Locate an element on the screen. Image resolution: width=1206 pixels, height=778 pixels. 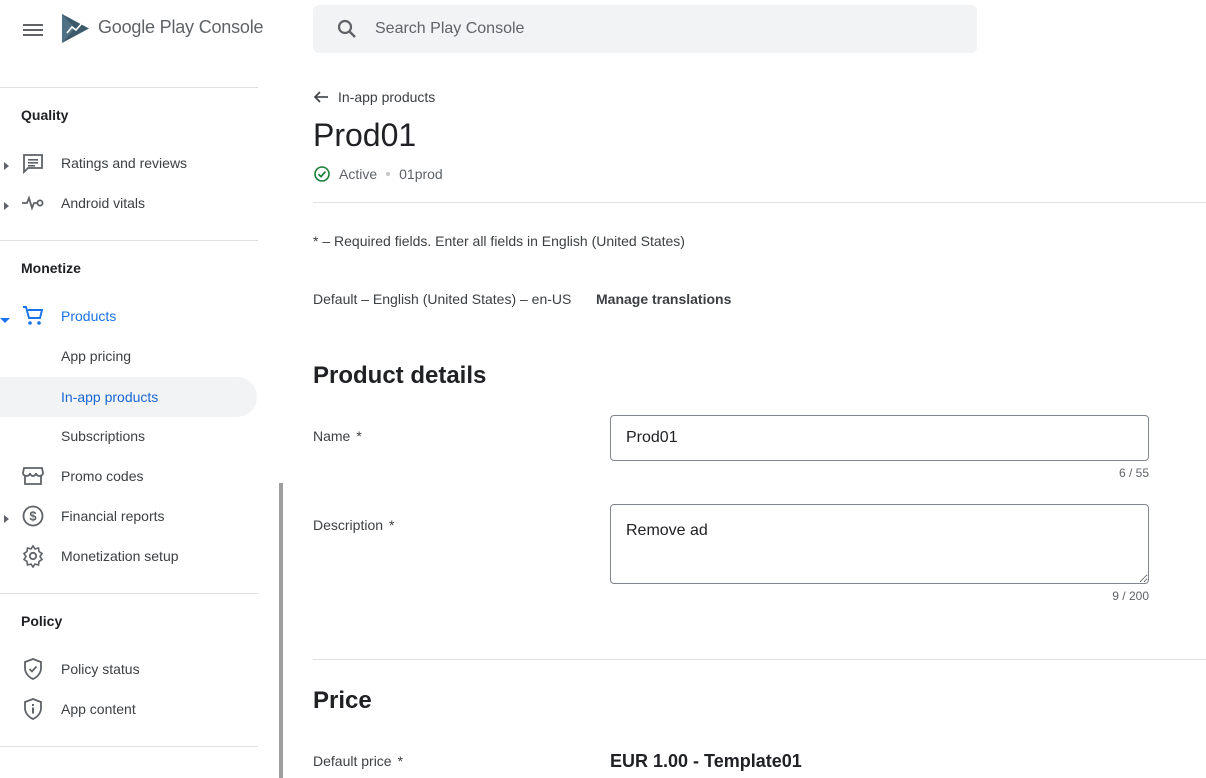
default-price-value: EUR 1.00 - Template01 is located at coordinates (706, 761).